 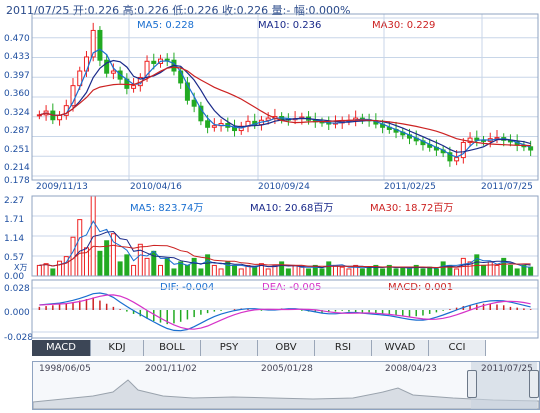 I want to click on overview-left-handle, so click(x=472, y=384).